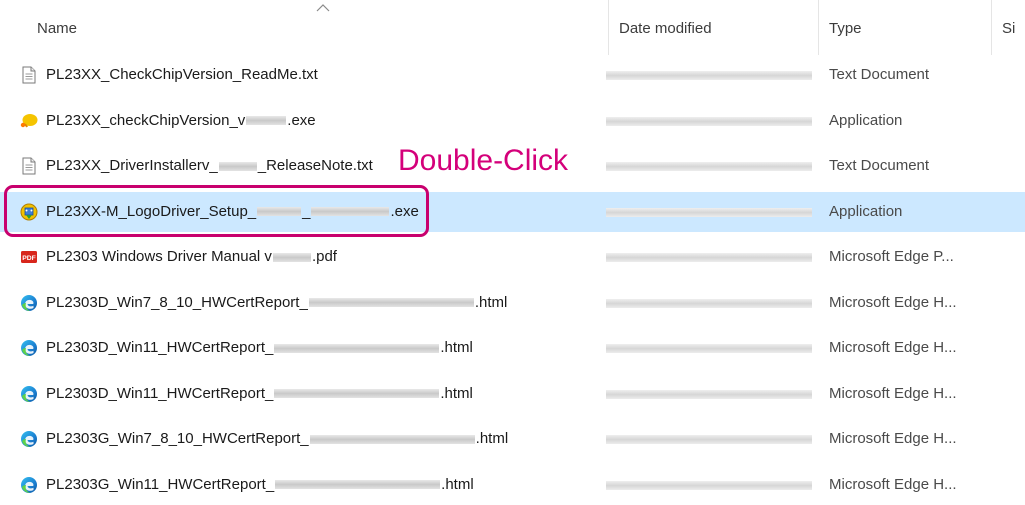 The image size is (1025, 505). Describe the element at coordinates (160, 484) in the screenshot. I see `file-name-text: PL2303G_Win11_HWCertReport_` at that location.